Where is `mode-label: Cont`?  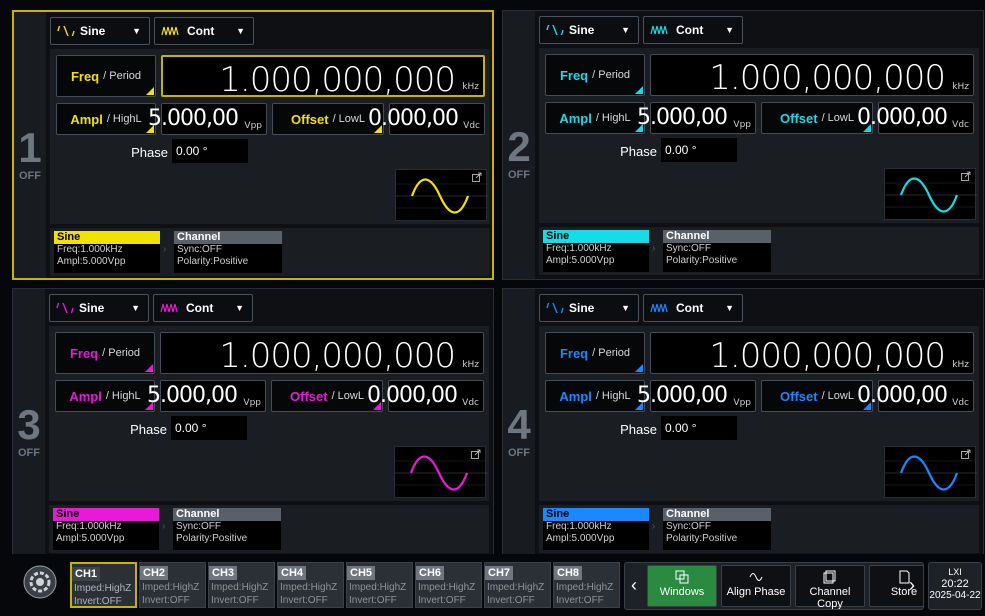 mode-label: Cont is located at coordinates (690, 30).